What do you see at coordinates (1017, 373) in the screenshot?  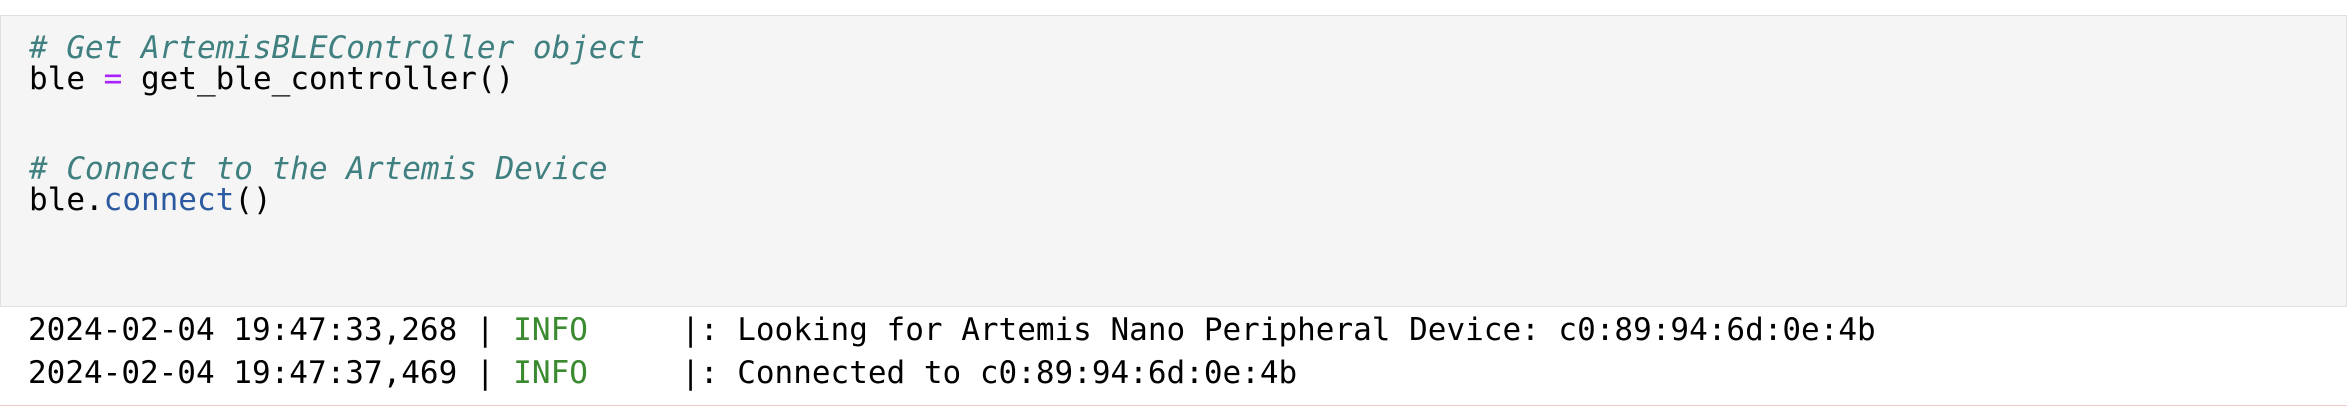 I see `log-message: Connected to c0:89:94:6d:0e:4b` at bounding box center [1017, 373].